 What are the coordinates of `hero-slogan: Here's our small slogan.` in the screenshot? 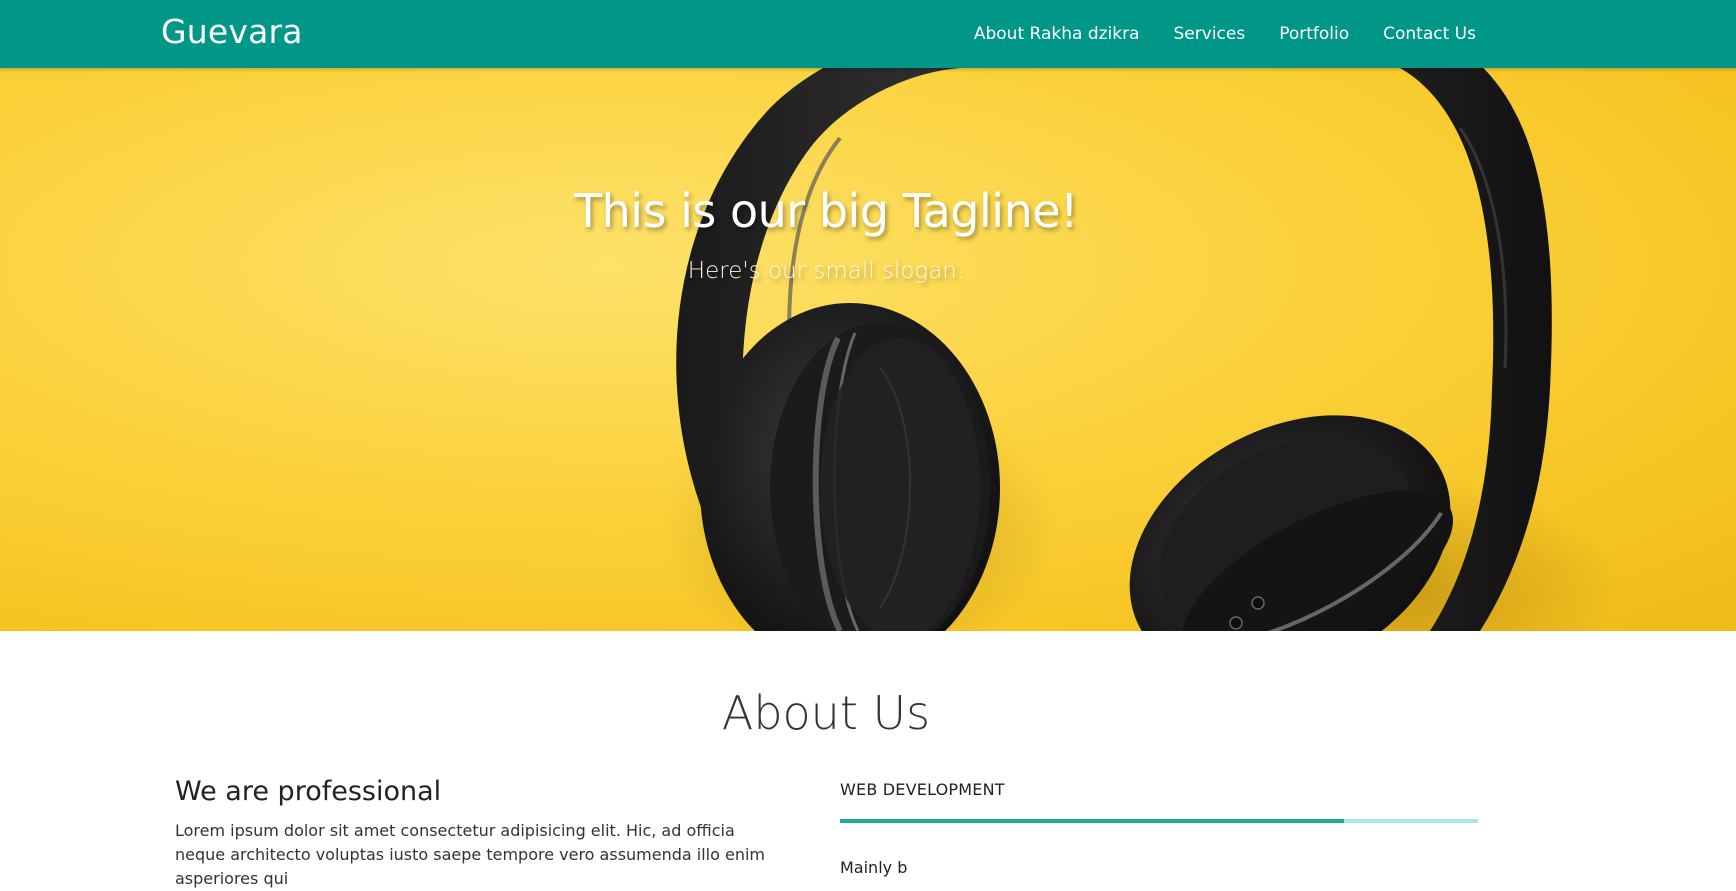 It's located at (826, 271).